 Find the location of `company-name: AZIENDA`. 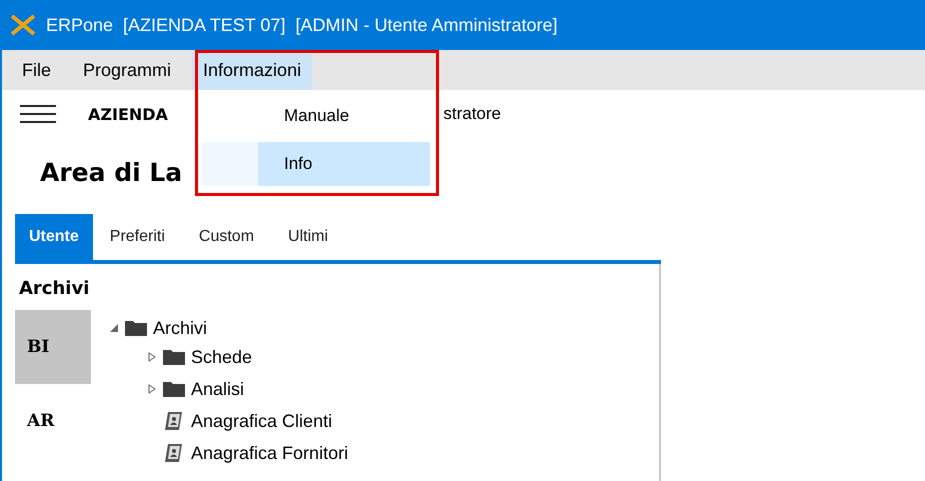

company-name: AZIENDA is located at coordinates (128, 114).